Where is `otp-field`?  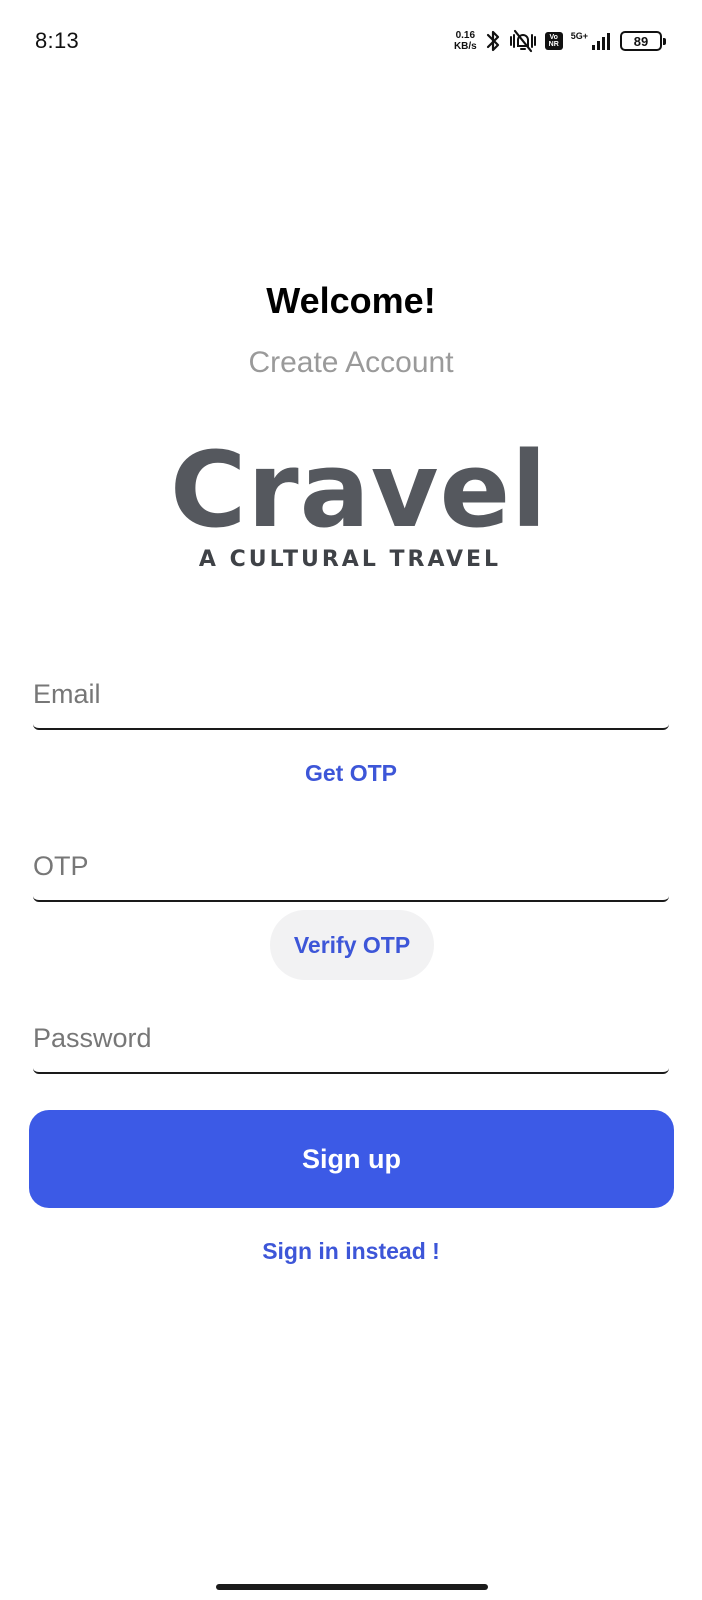
otp-field is located at coordinates (351, 866).